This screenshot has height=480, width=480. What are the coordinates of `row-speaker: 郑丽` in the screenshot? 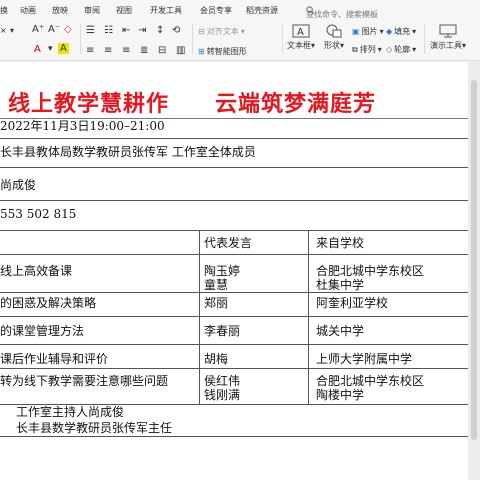 It's located at (216, 303).